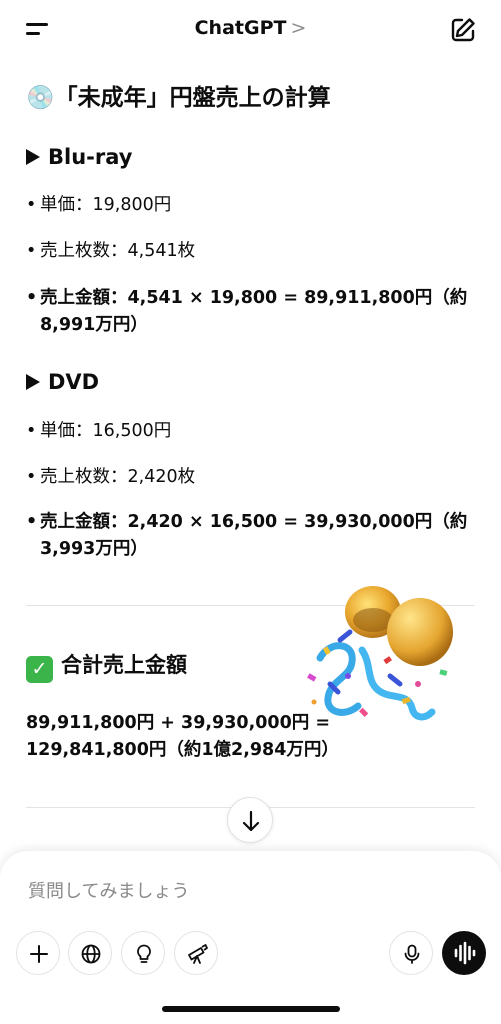  What do you see at coordinates (380, 655) in the screenshot?
I see `confetti-animation` at bounding box center [380, 655].